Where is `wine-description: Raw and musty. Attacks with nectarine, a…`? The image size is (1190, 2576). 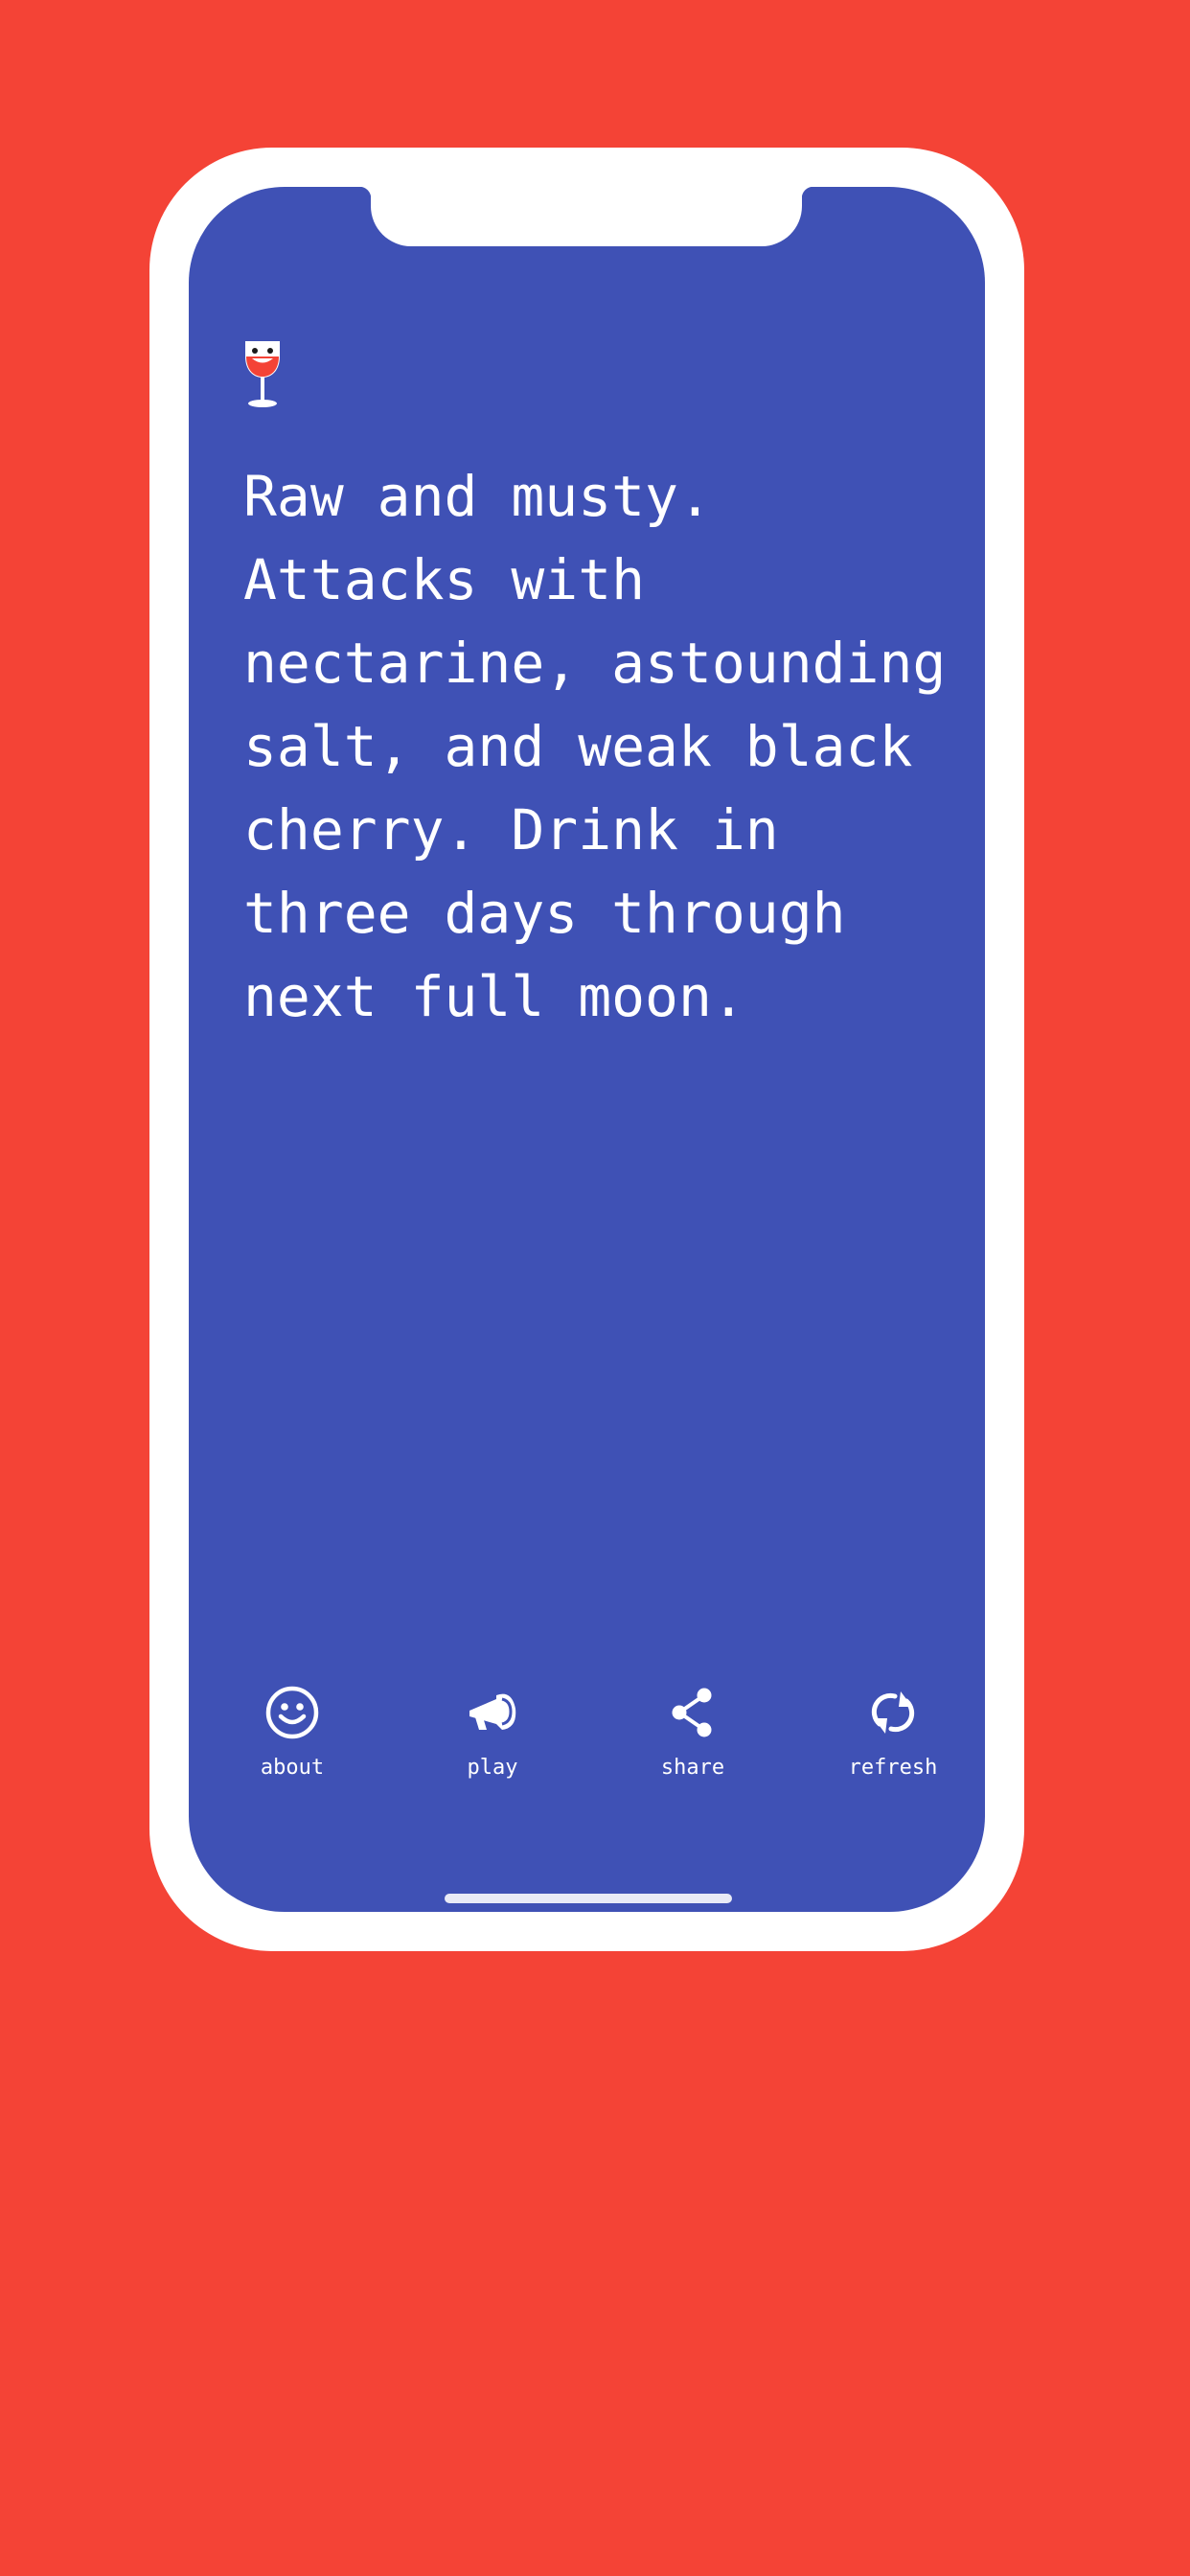 wine-description: Raw and musty. Attacks with nectarine, a… is located at coordinates (595, 746).